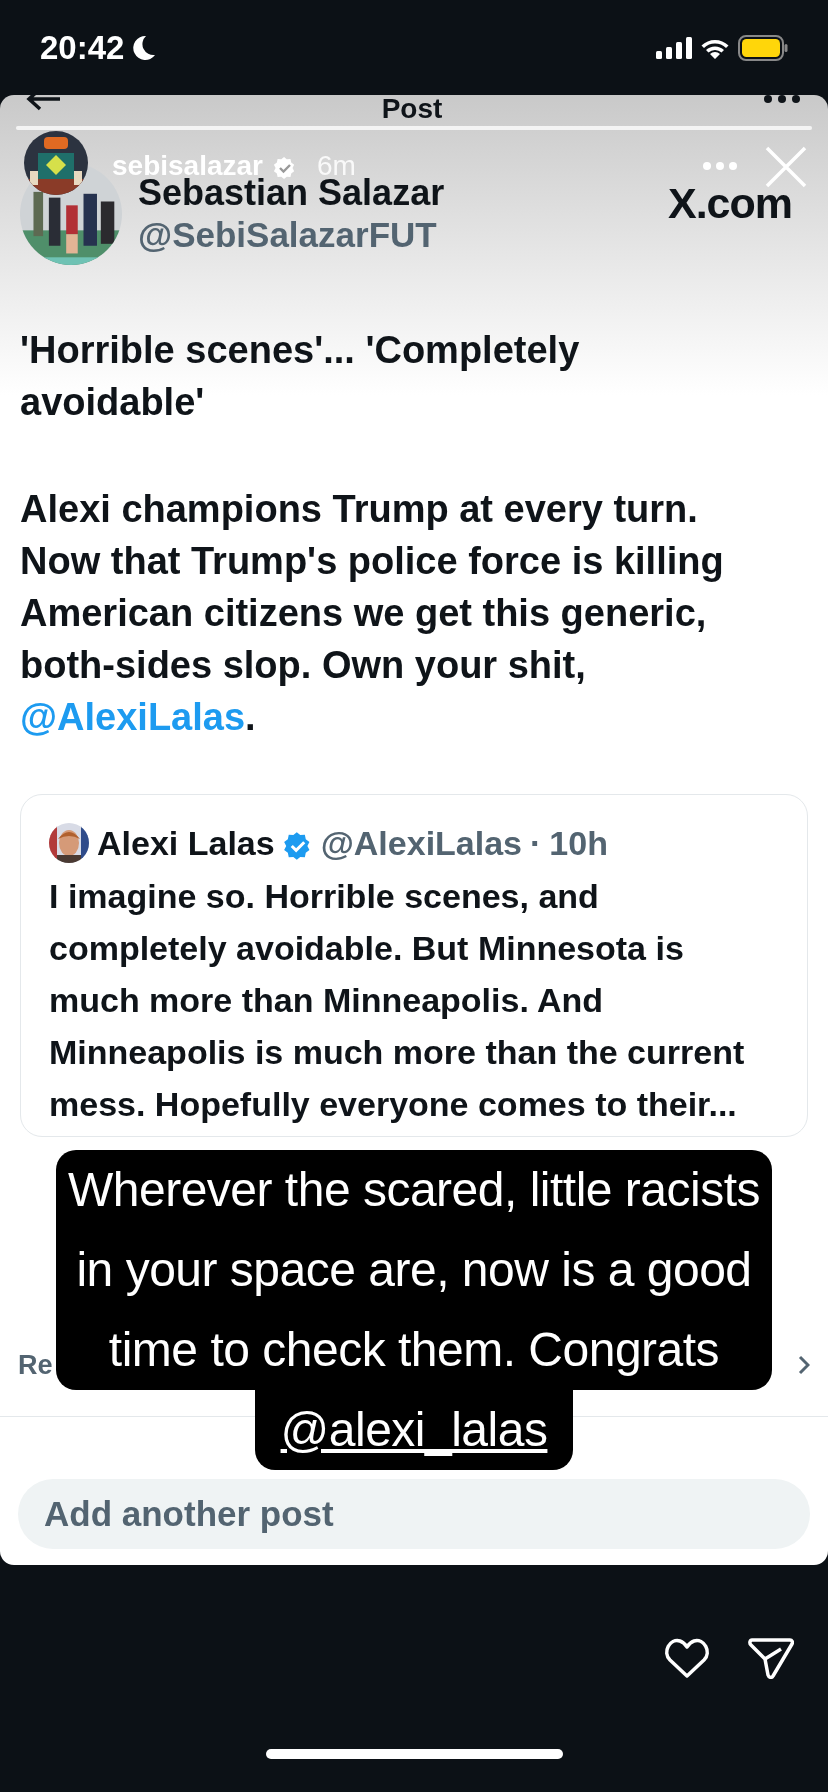 This screenshot has width=828, height=1792. I want to click on battery-icon, so click(763, 47).